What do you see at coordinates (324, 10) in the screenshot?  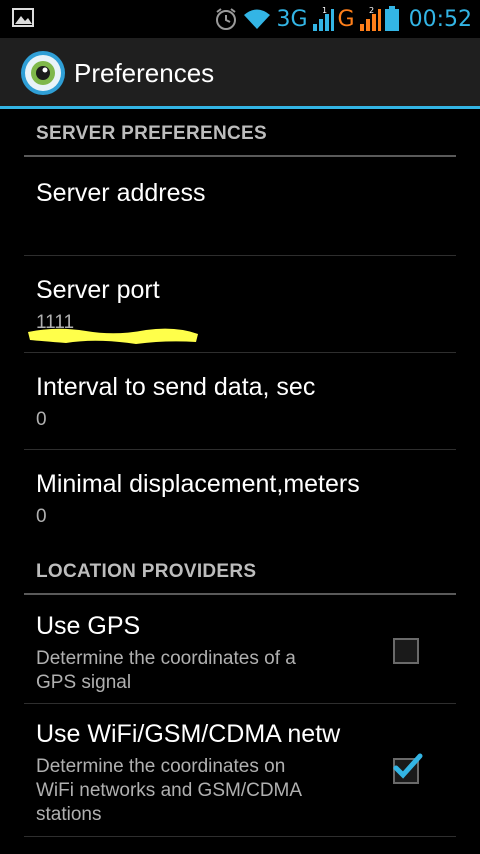 I see `sim1-label: 1` at bounding box center [324, 10].